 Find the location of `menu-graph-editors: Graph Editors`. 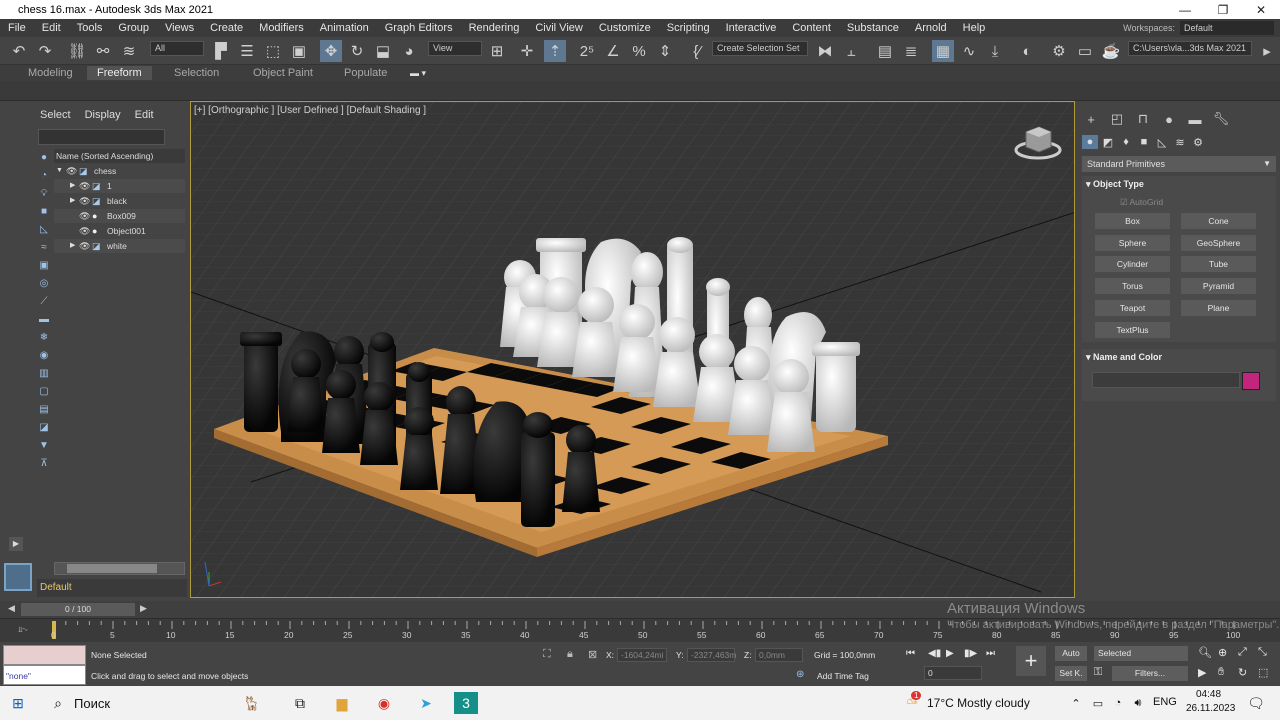

menu-graph-editors: Graph Editors is located at coordinates (419, 28).